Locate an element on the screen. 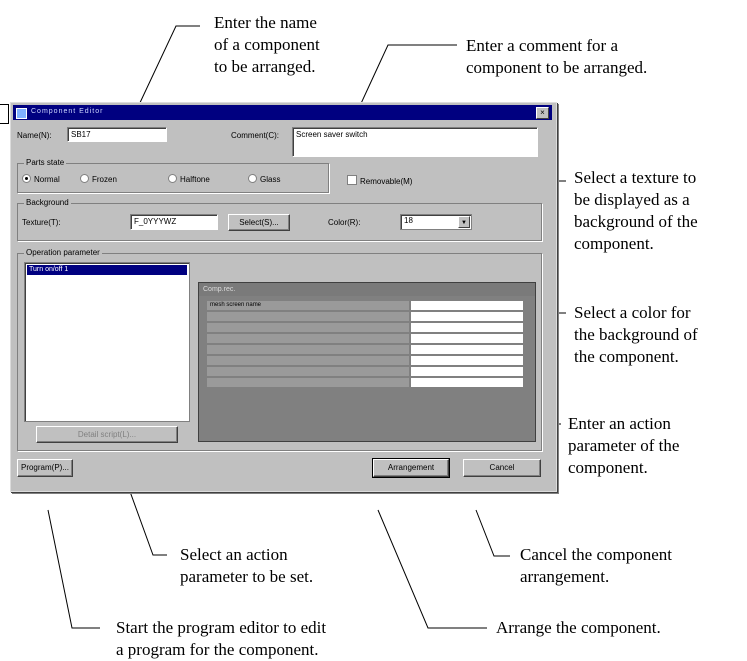  table-header: Comp.rec. is located at coordinates (367, 289).